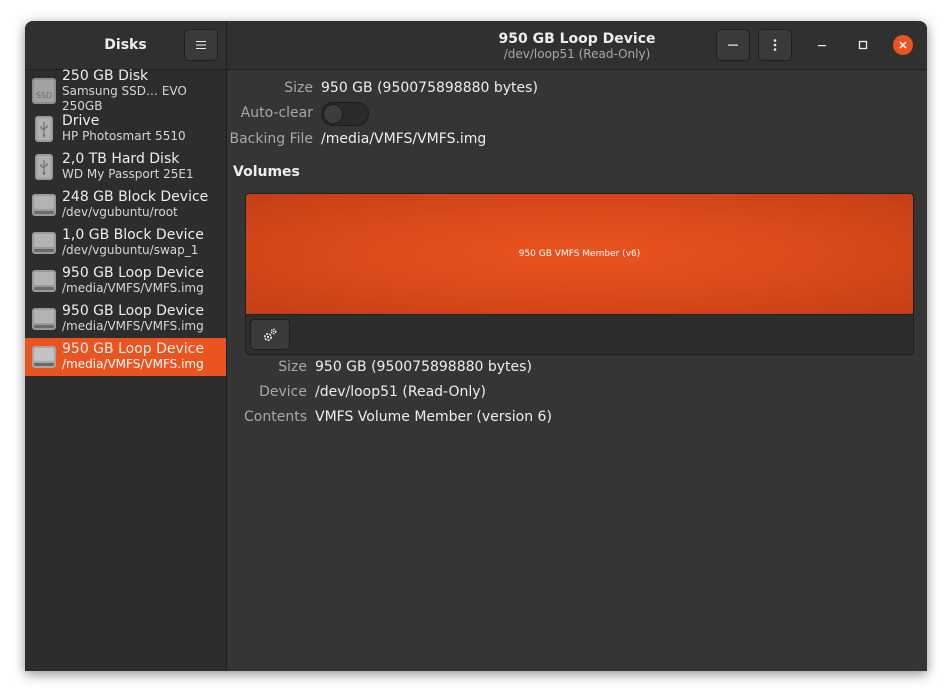 The width and height of the screenshot is (952, 699). I want to click on svg-text: SSD, so click(44, 95).